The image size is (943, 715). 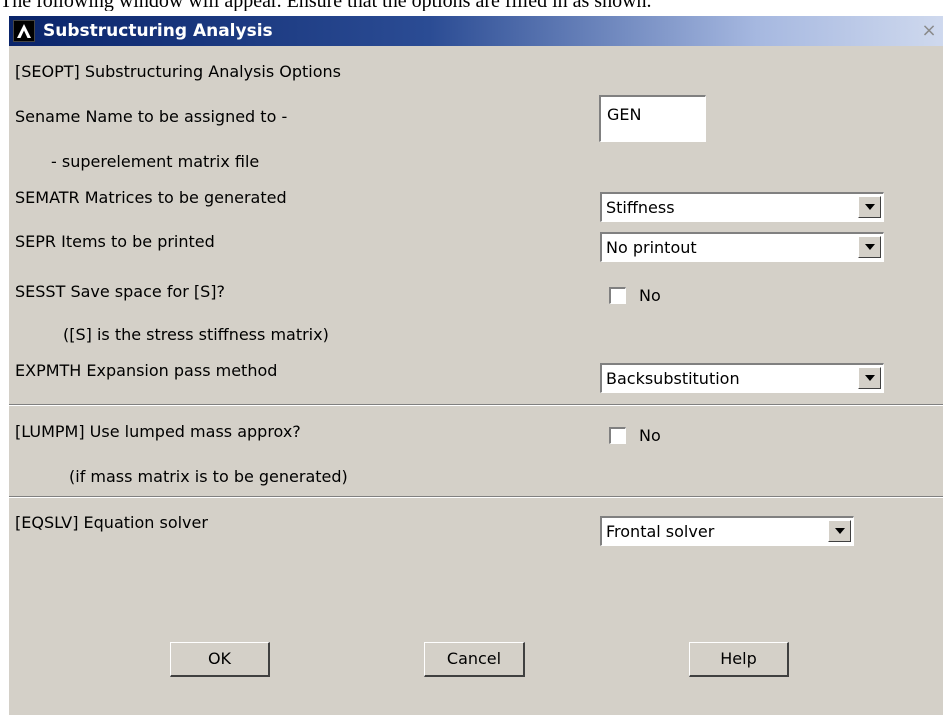 I want to click on eqslv-label: [EQSLV] Equation solver, so click(x=111, y=522).